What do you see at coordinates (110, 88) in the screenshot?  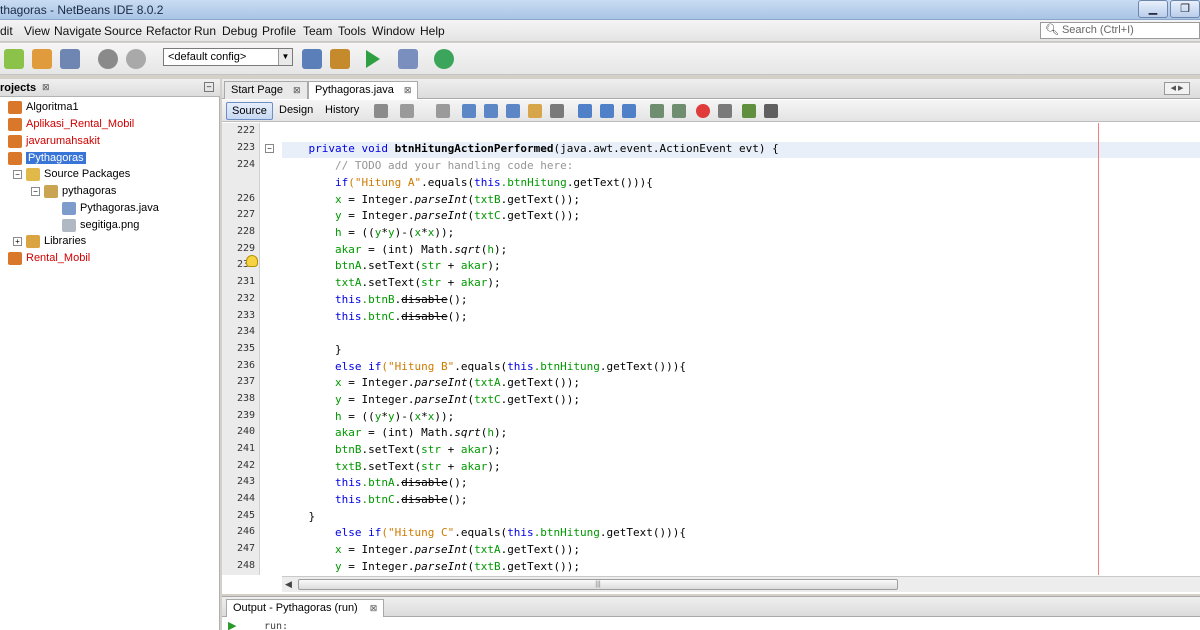 I see `projects-tab: rojects ⊠ –` at bounding box center [110, 88].